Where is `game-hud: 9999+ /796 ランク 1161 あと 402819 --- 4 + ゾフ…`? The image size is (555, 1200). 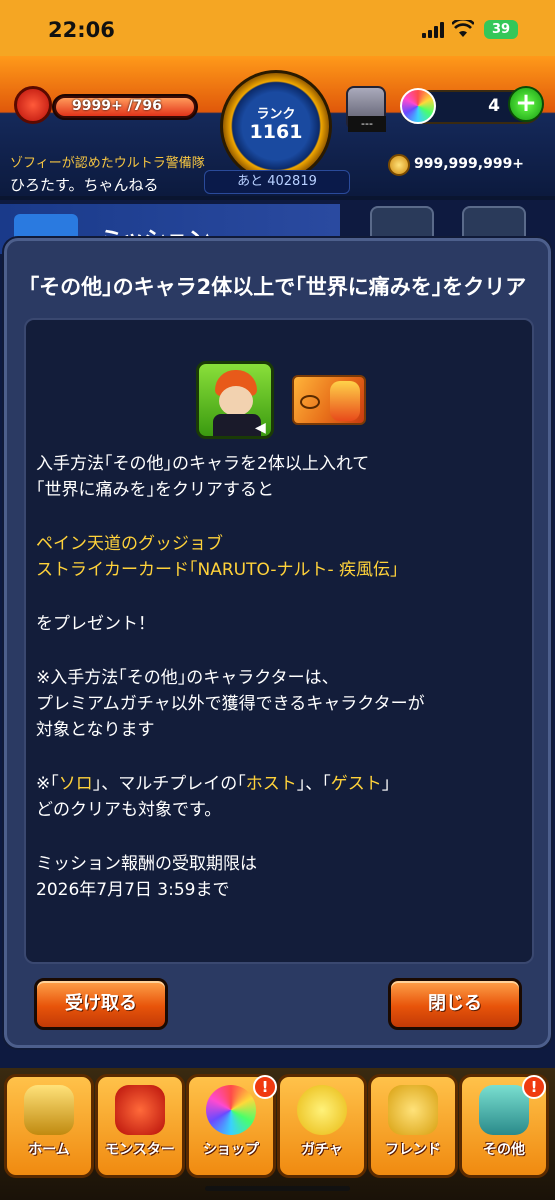
game-hud: 9999+ /796 ランク 1161 あと 402819 --- 4 + ゾフ… is located at coordinates (277, 126).